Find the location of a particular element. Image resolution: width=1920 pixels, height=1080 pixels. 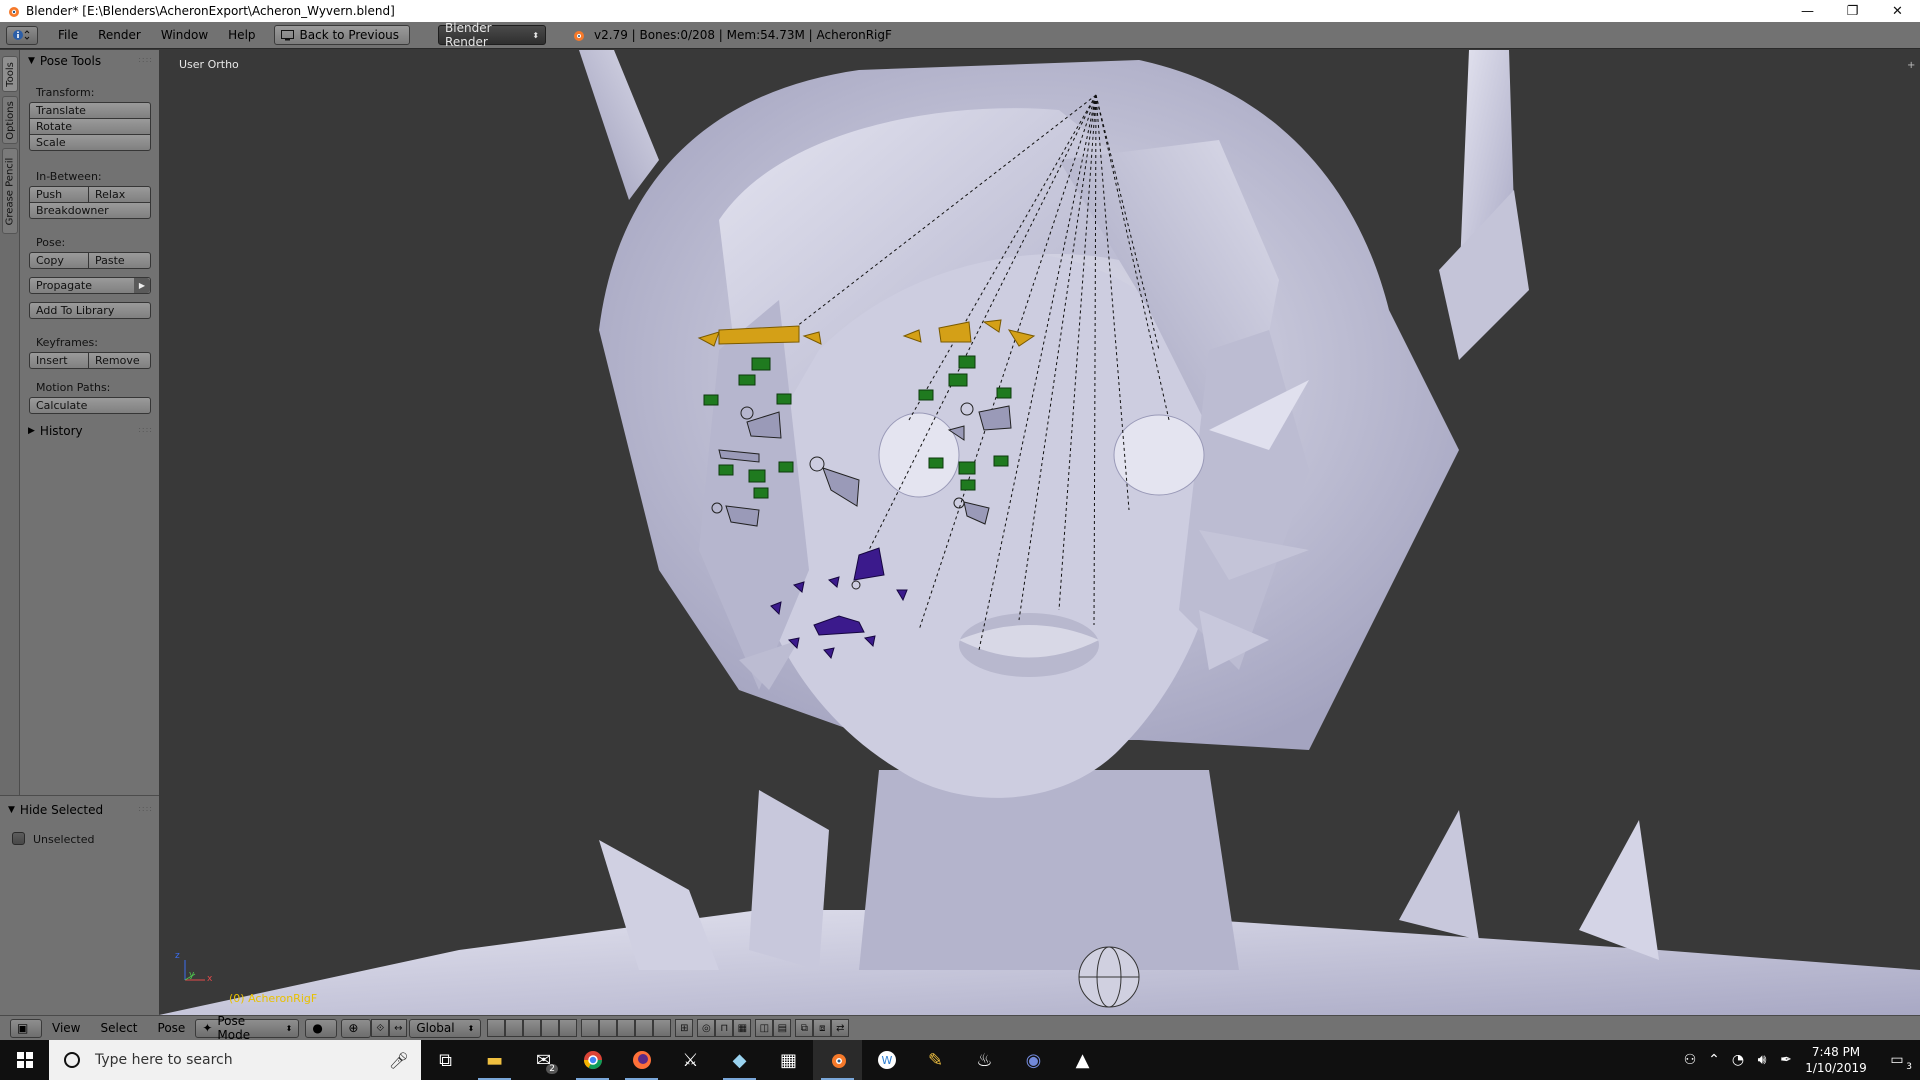

transform-orientation-dropdown: Global ⬍ is located at coordinates (445, 1028).